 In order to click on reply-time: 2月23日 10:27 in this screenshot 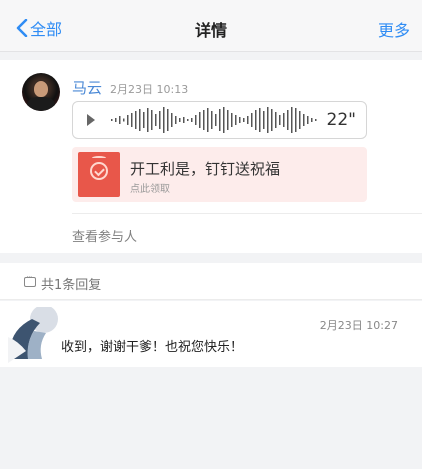, I will do `click(358, 325)`.